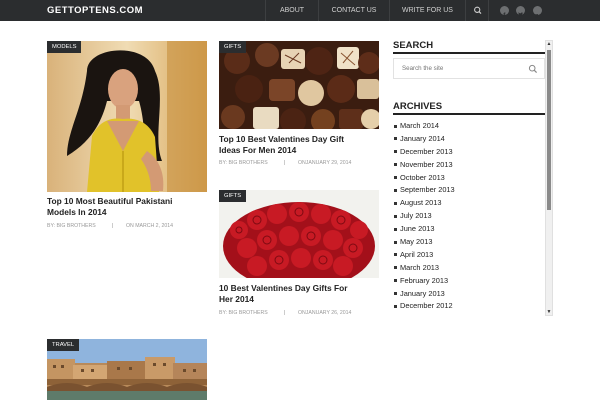 This screenshot has height=400, width=600. What do you see at coordinates (149, 226) in the screenshot?
I see `post-date: ON MARCH 2, 2014` at bounding box center [149, 226].